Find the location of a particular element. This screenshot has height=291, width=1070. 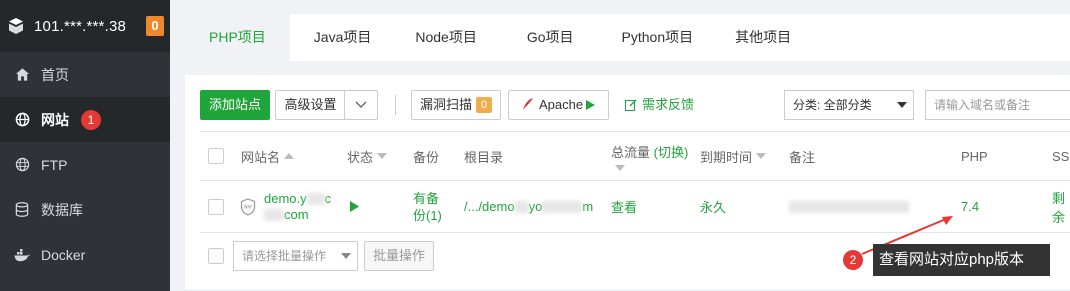

col-expire: 到期时间 is located at coordinates (733, 156).